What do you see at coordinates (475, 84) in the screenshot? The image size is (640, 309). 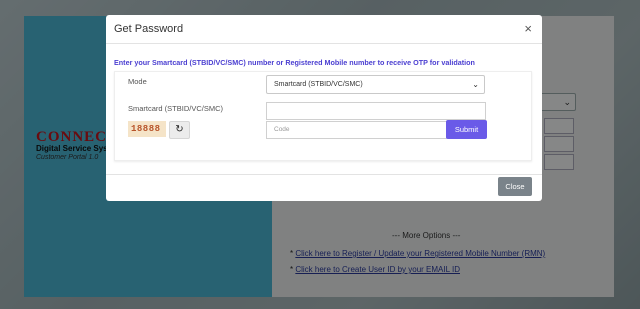 I see `chevron-down-icon: ⌄` at bounding box center [475, 84].